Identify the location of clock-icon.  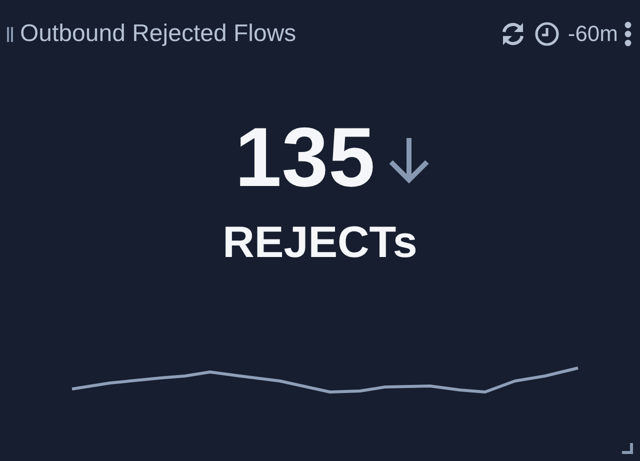
(547, 34).